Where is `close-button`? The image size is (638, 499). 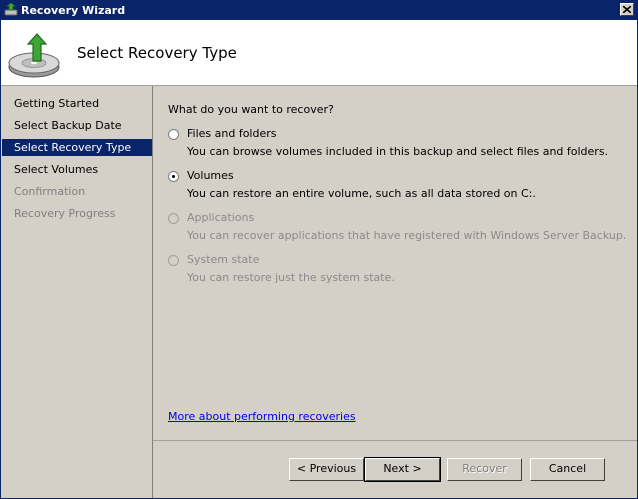
close-button is located at coordinates (627, 9).